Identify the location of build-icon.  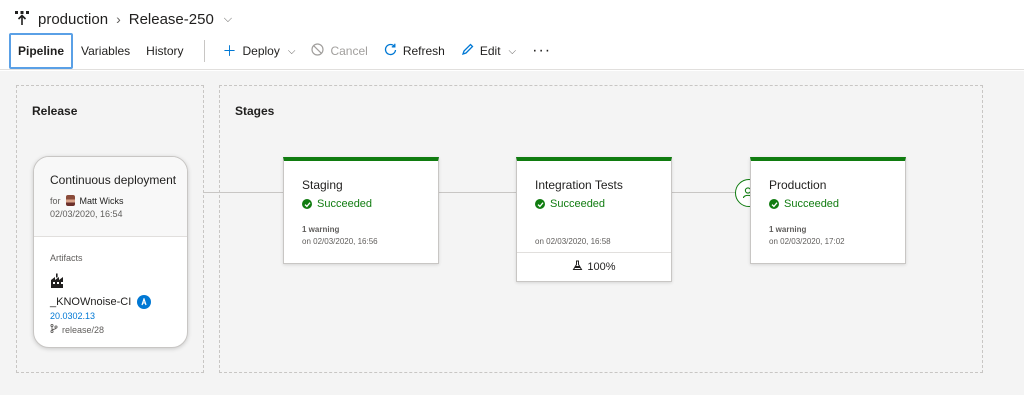
(118, 278).